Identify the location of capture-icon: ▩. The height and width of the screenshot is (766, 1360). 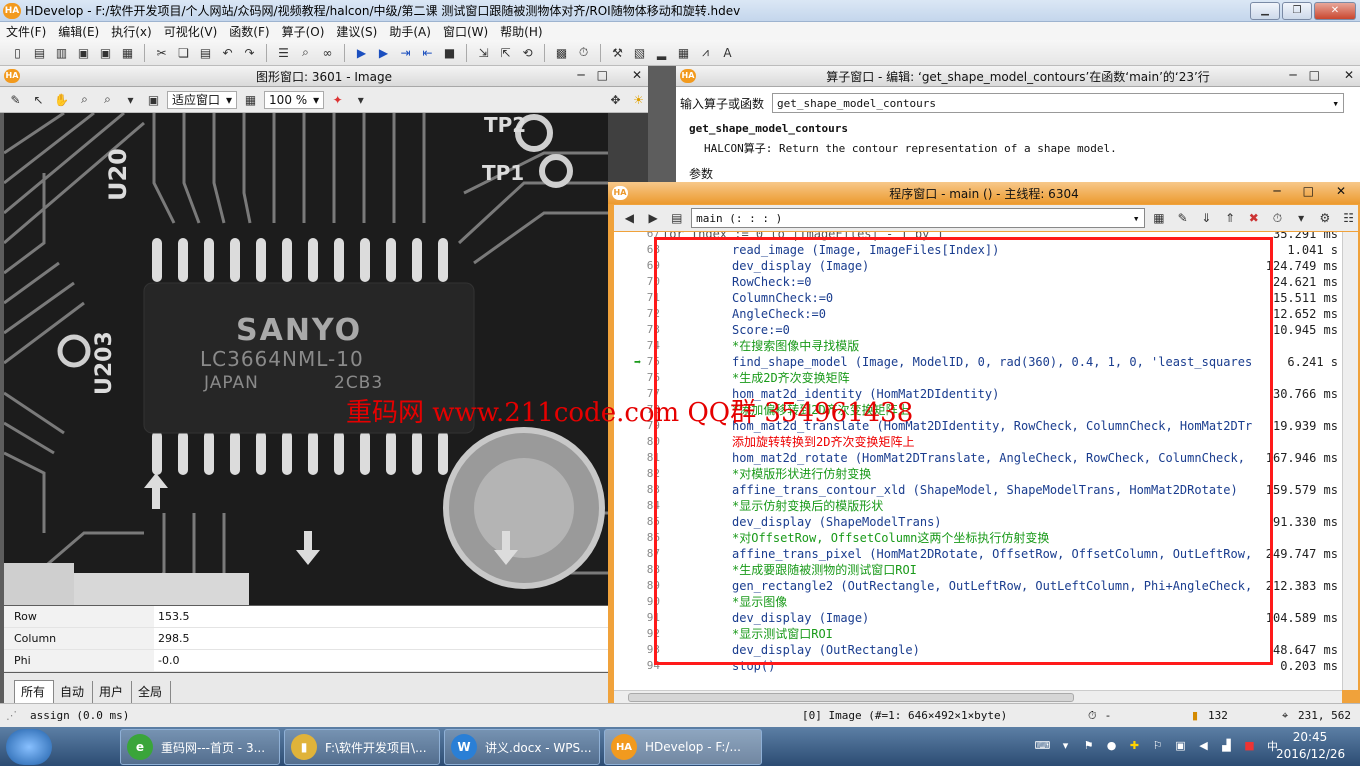
(561, 52).